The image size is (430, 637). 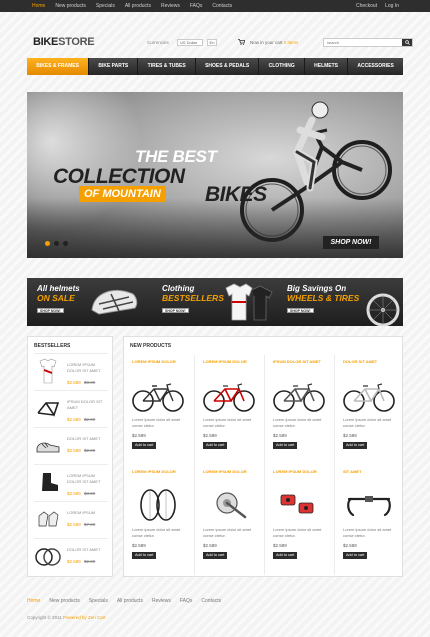 I want to click on bestseller-old-price: $2.99, so click(x=90, y=419).